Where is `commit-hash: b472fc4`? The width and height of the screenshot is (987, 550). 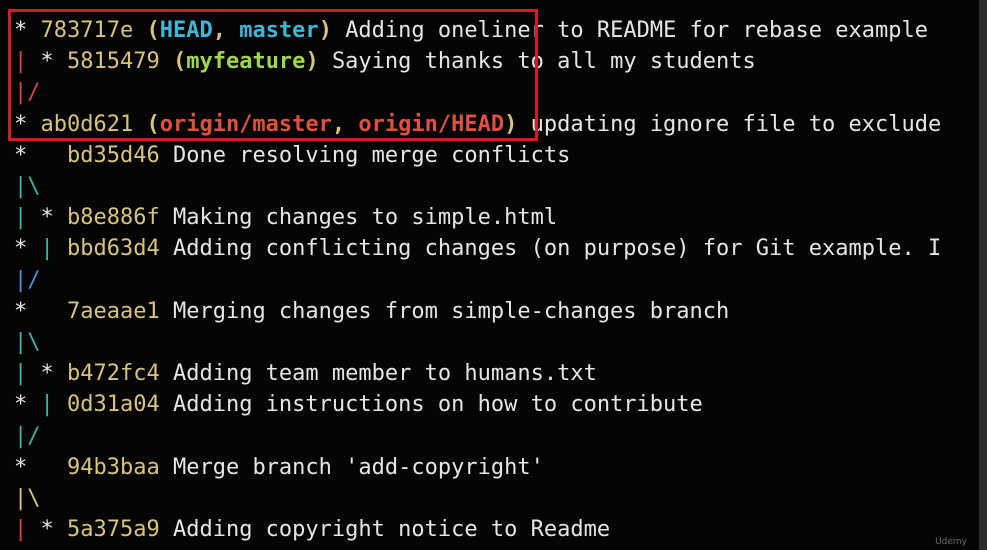
commit-hash: b472fc4 is located at coordinates (113, 374).